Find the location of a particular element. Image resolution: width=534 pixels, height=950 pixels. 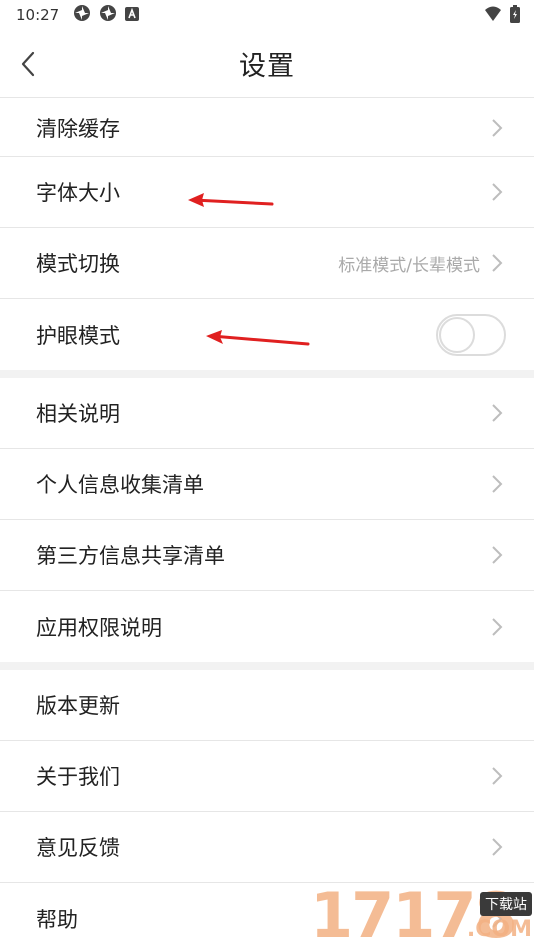

settings-item-label: 版本更新 is located at coordinates (78, 706).